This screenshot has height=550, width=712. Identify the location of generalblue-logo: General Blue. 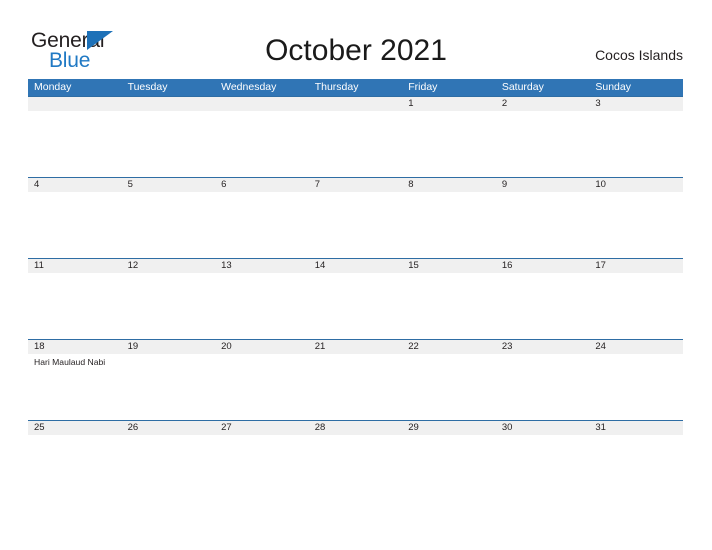
(86, 51).